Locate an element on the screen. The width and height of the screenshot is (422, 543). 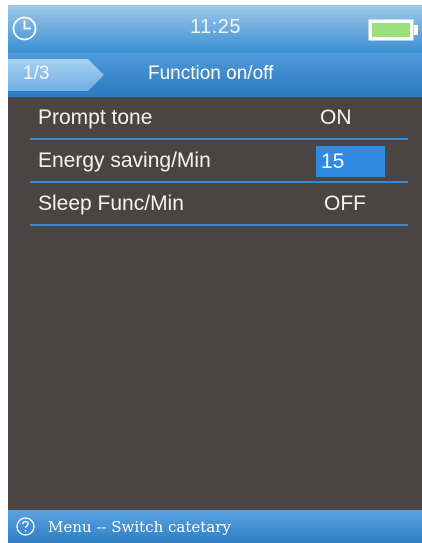
menu-item-value: ON is located at coordinates (336, 117).